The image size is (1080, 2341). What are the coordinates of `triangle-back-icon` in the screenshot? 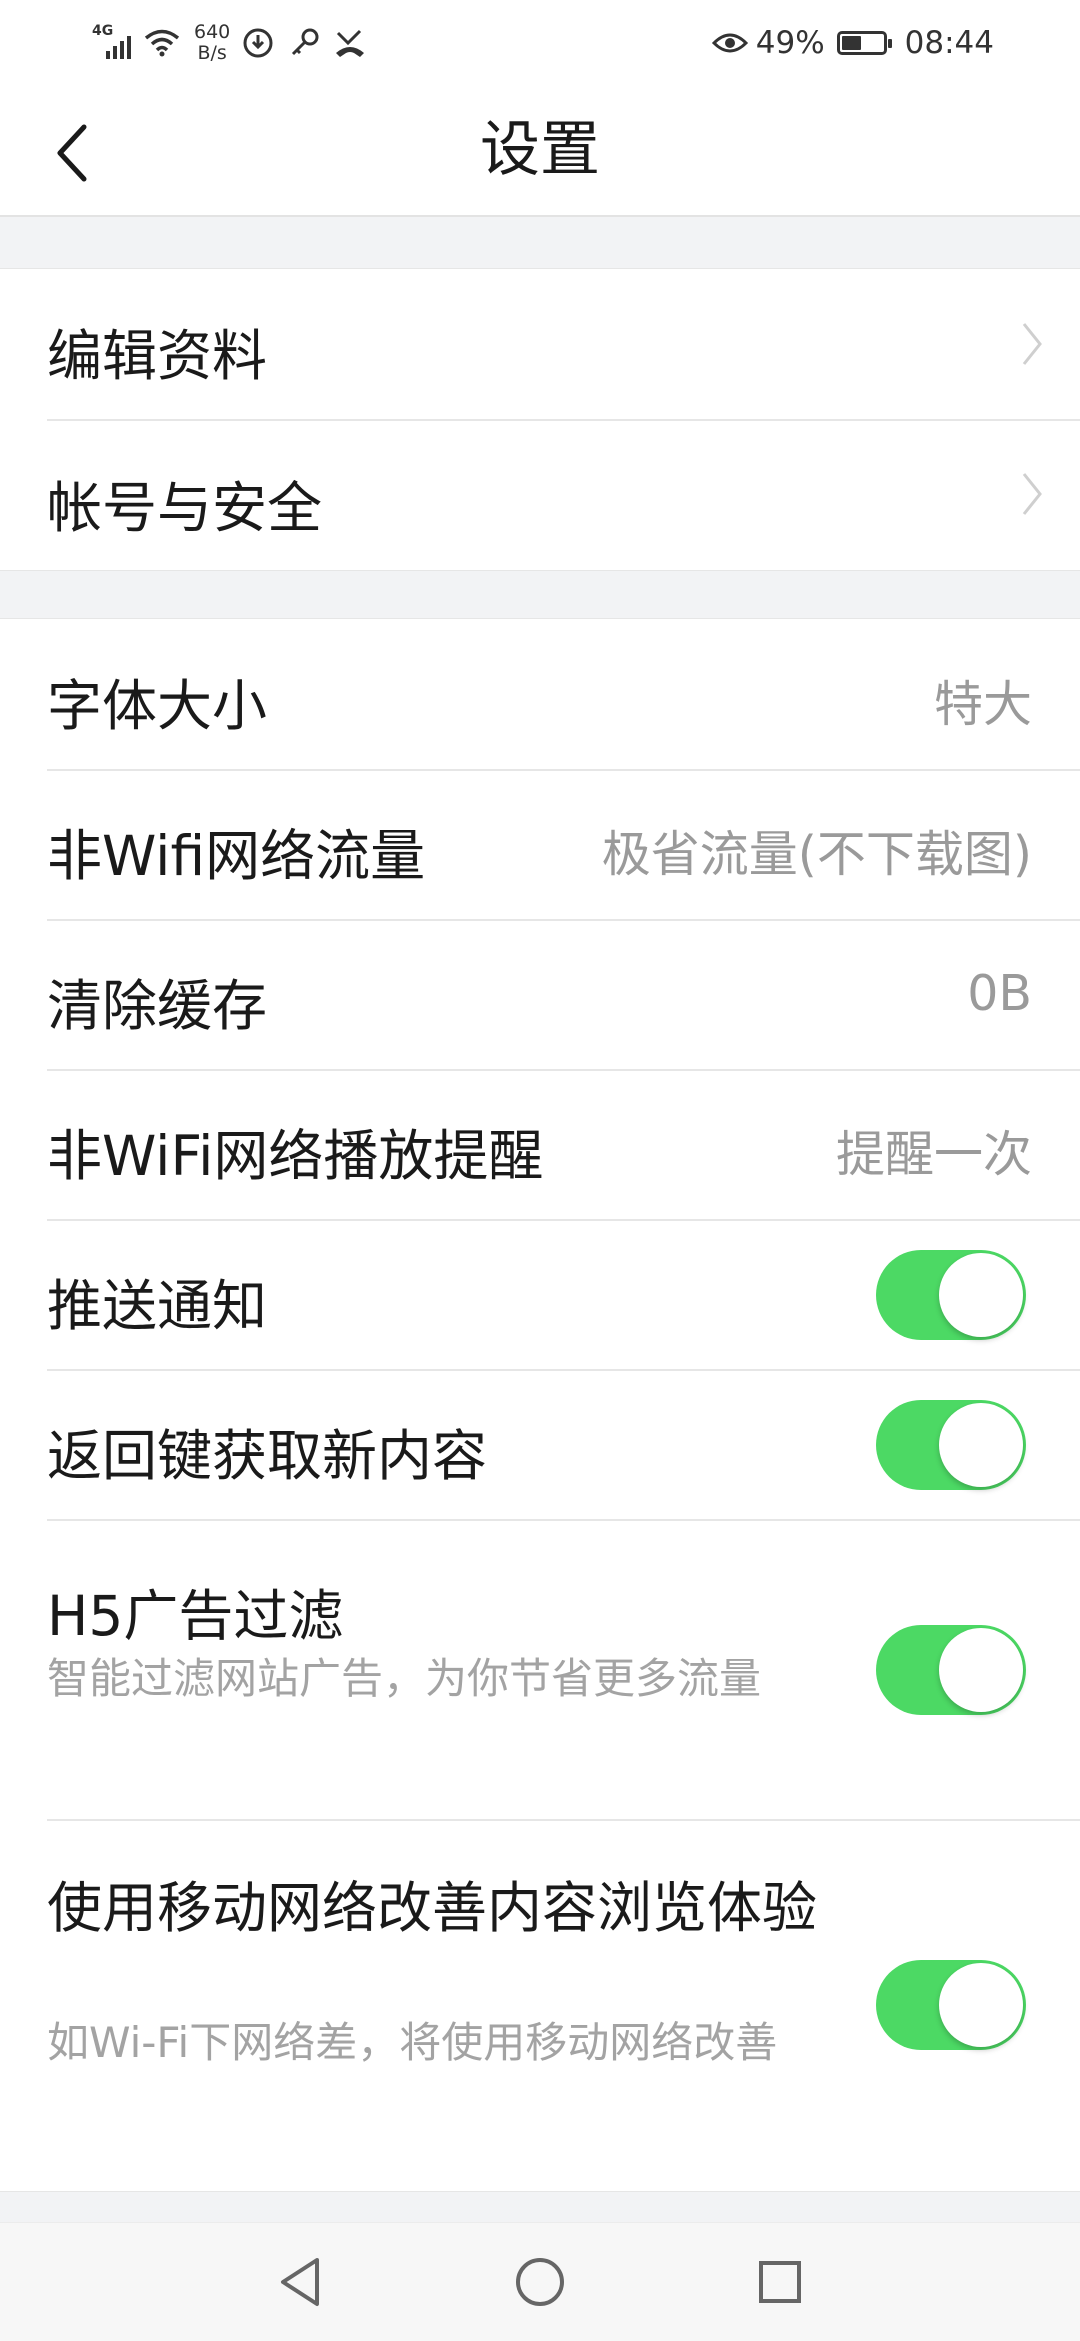 It's located at (300, 2282).